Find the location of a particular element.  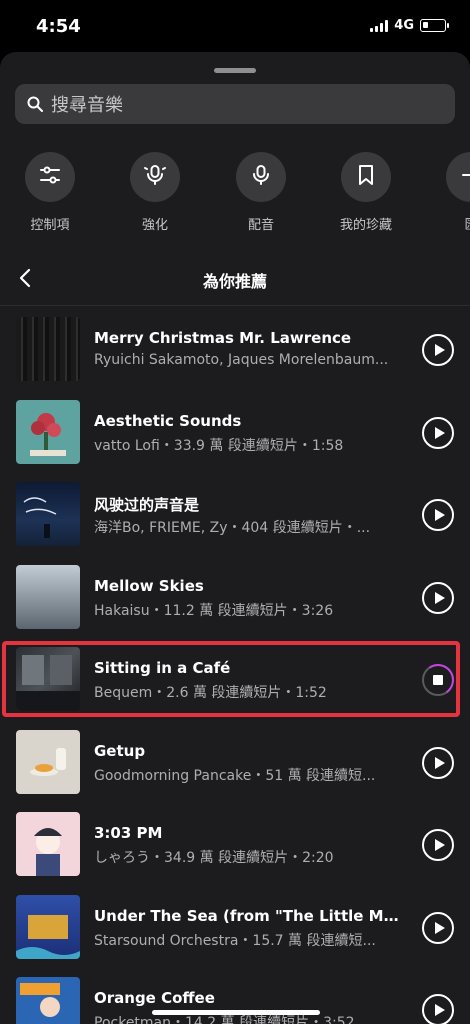

playback-progress is located at coordinates (438, 680).